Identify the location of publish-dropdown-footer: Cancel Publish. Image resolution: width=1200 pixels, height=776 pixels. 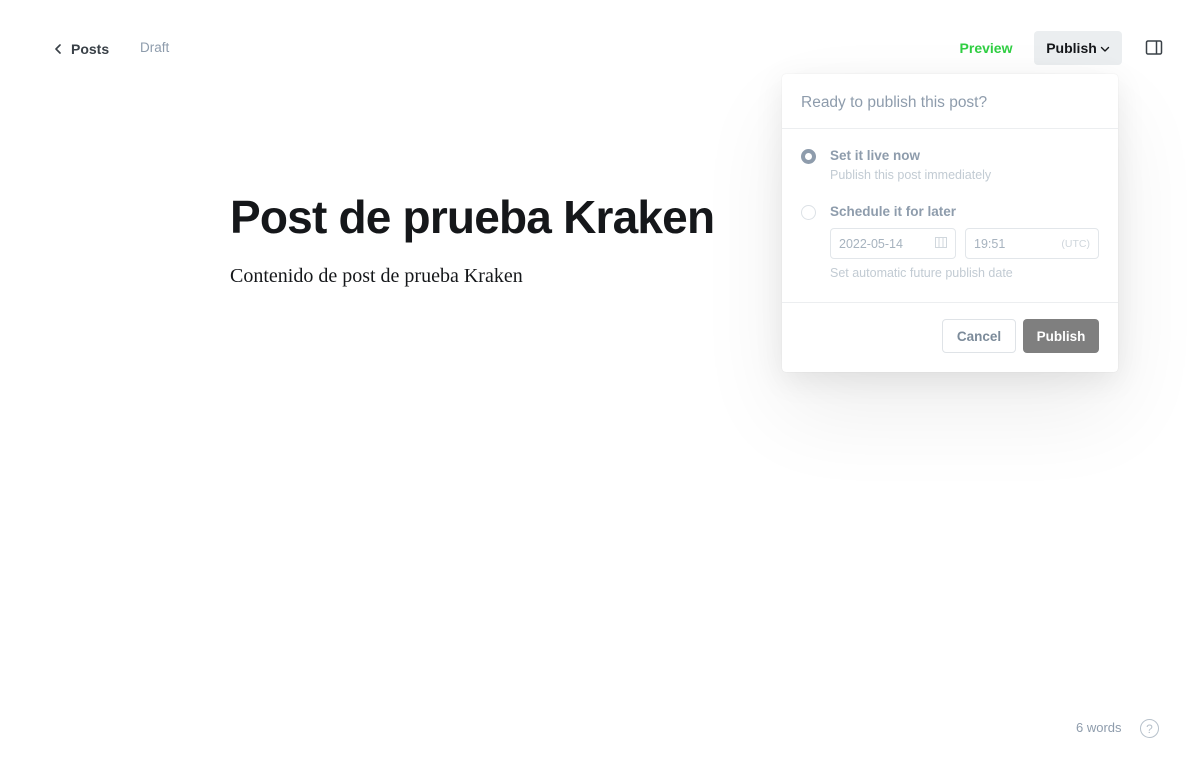
(950, 337).